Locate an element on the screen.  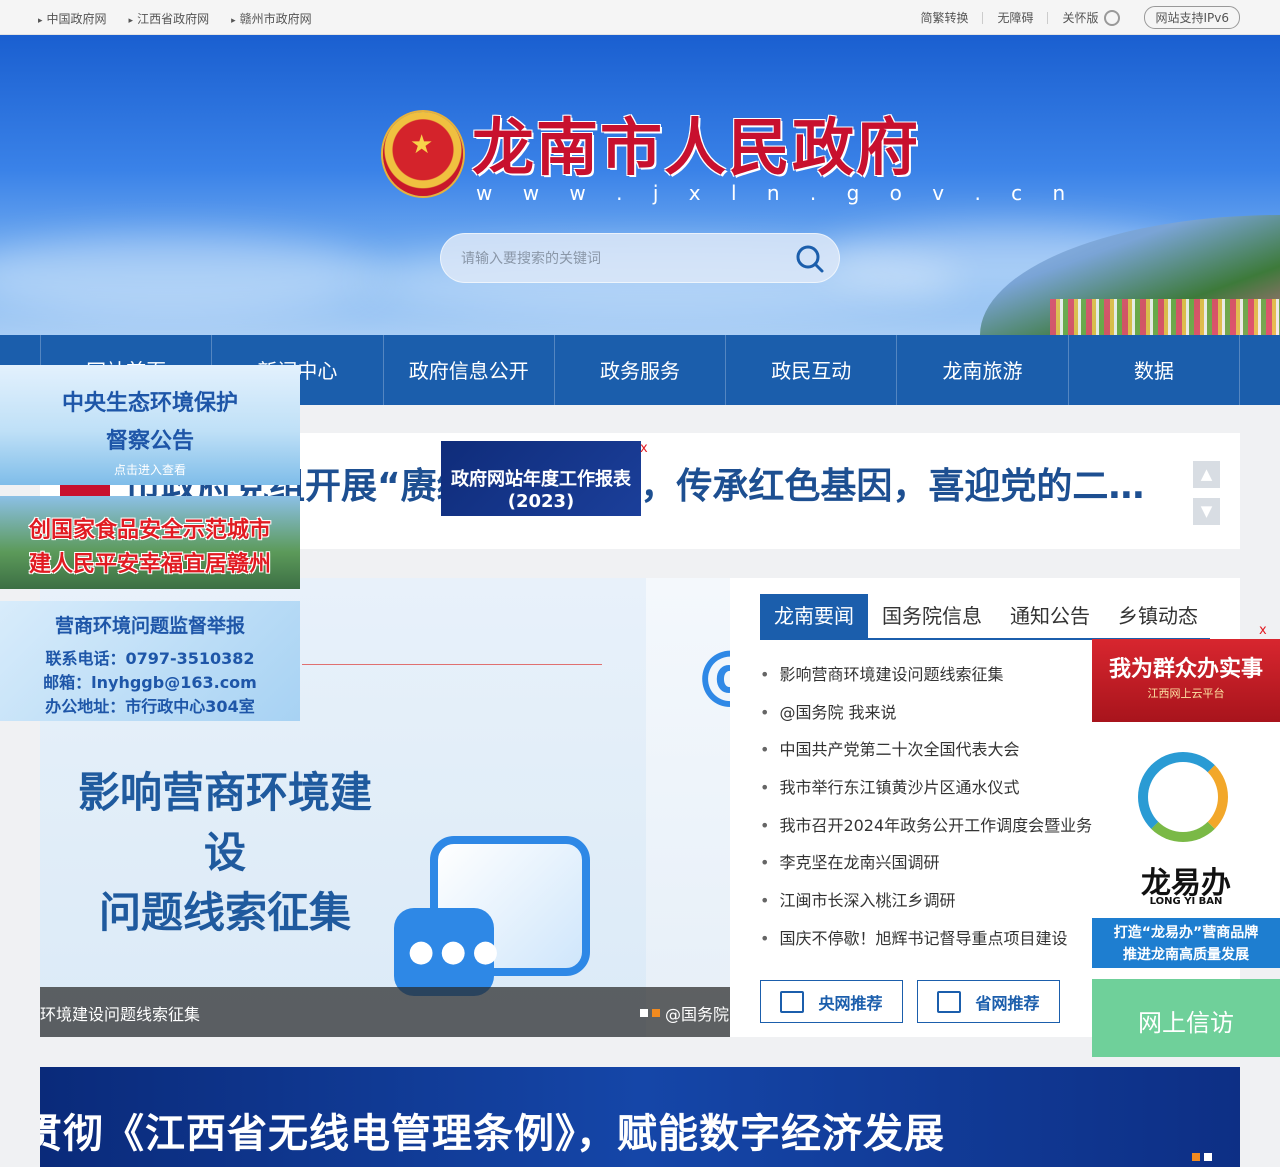
accessible-link: 无障碍 is located at coordinates (1015, 17).